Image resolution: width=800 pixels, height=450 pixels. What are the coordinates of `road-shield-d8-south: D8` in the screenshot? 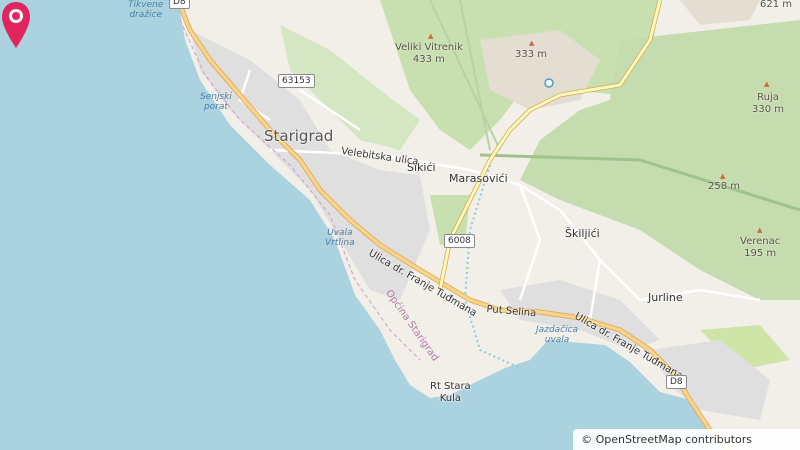 It's located at (676, 382).